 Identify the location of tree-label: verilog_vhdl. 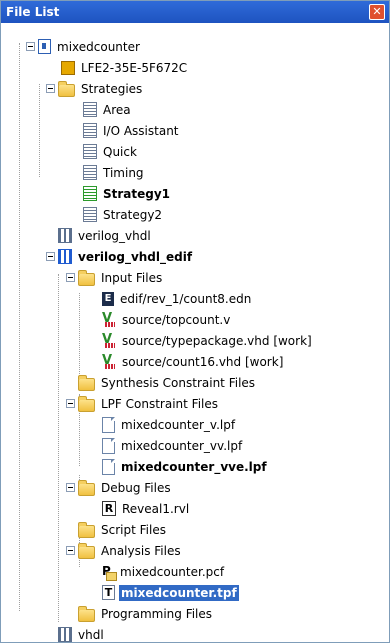
(114, 235).